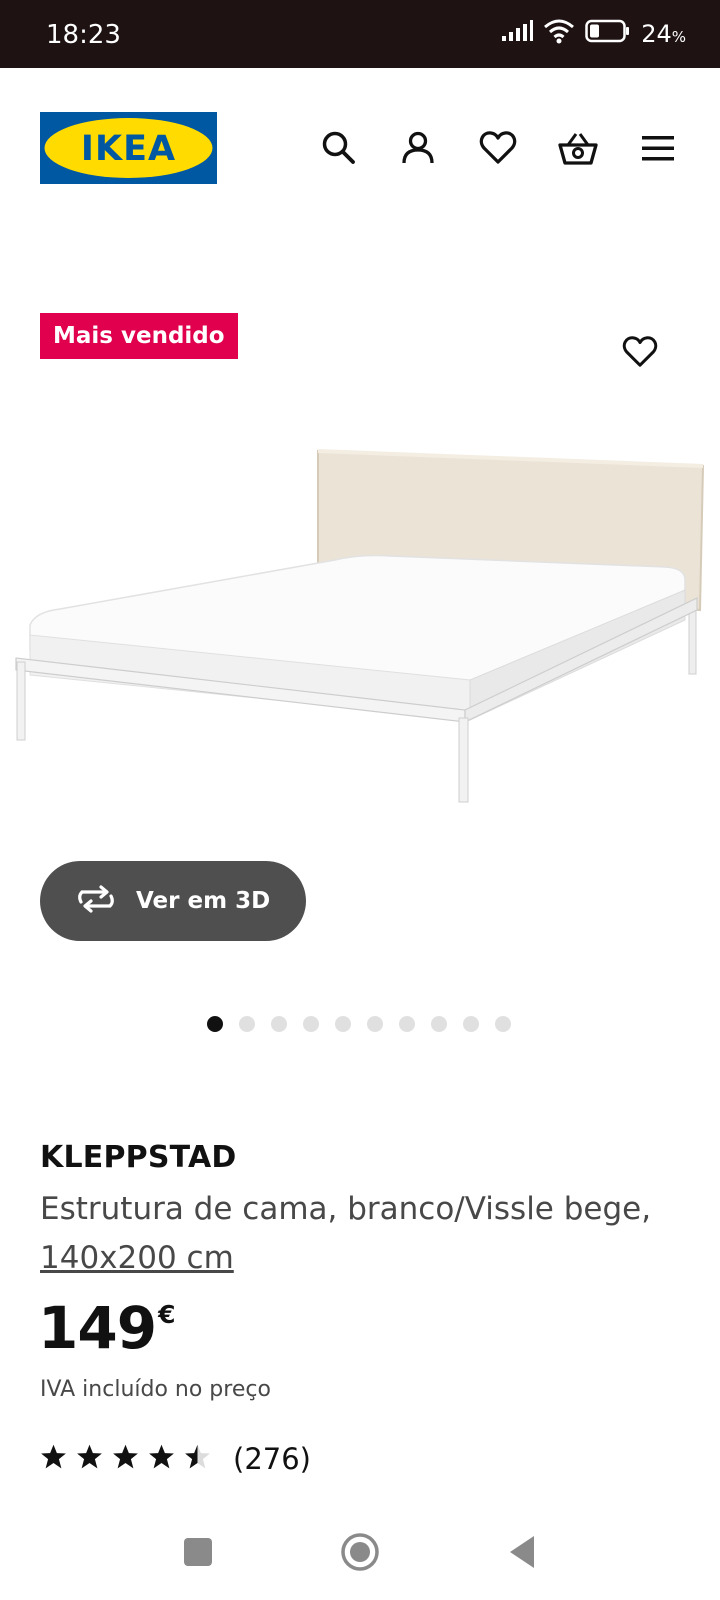  What do you see at coordinates (418, 148) in the screenshot?
I see `account-icon` at bounding box center [418, 148].